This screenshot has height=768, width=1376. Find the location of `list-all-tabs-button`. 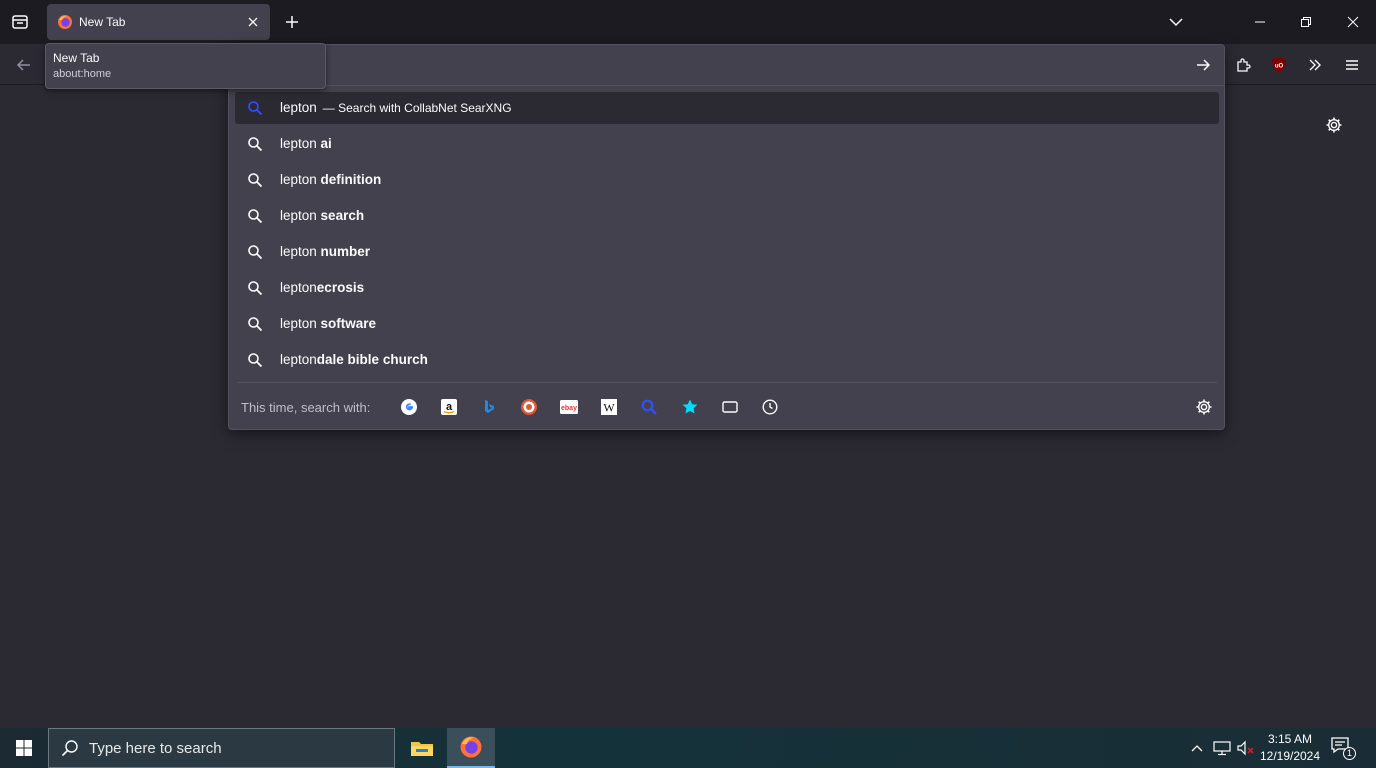

list-all-tabs-button is located at coordinates (1176, 22).